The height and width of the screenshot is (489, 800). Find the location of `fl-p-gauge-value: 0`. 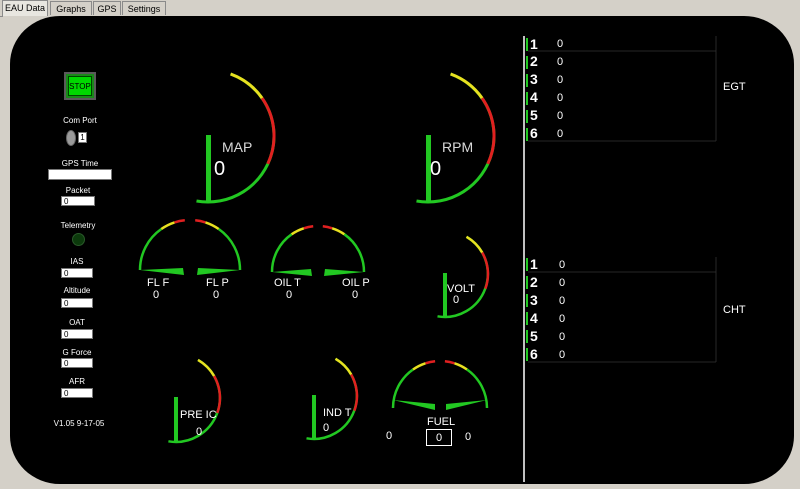

fl-p-gauge-value: 0 is located at coordinates (216, 295).